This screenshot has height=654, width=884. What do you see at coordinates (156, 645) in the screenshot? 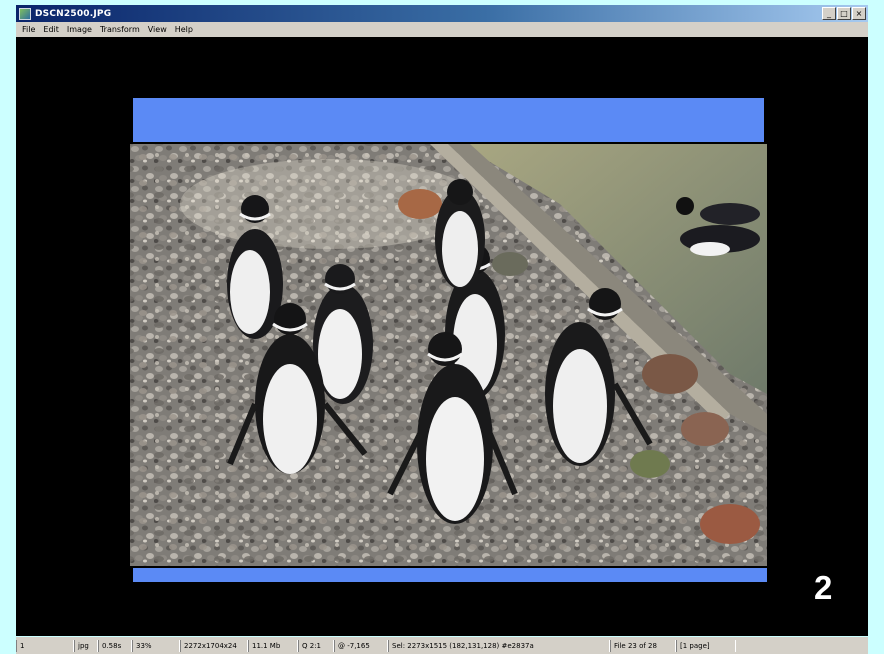
I see `status-zoom: 33%` at bounding box center [156, 645].